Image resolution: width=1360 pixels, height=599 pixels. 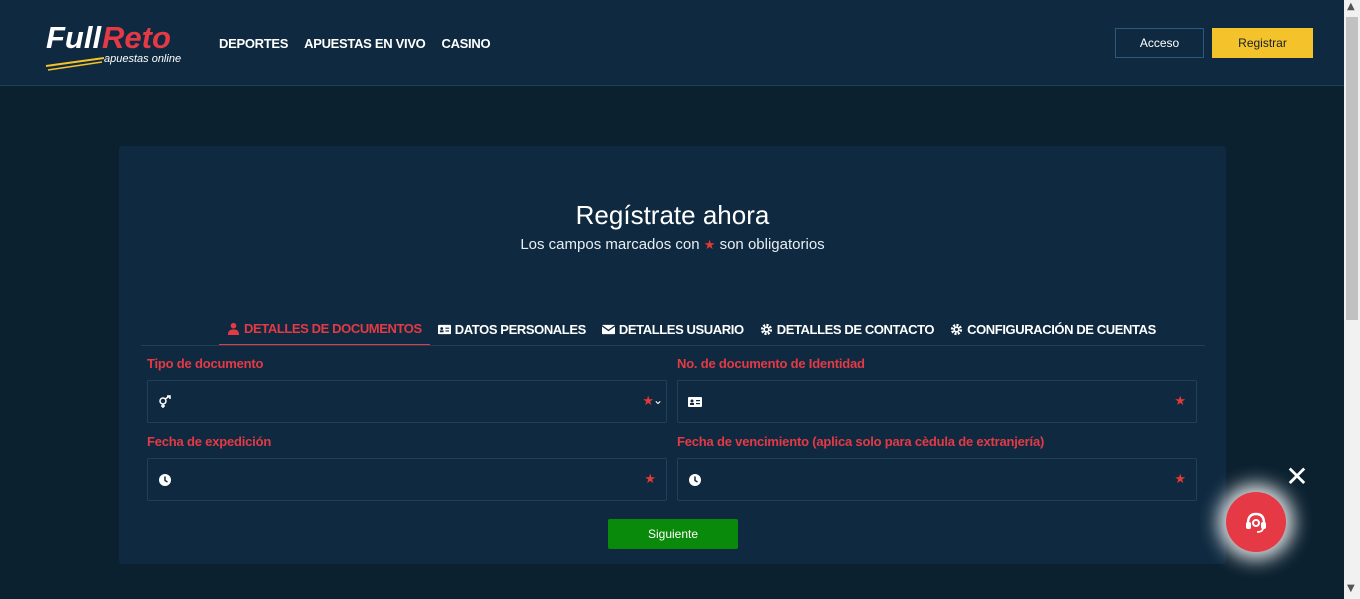 I want to click on main-nav: DEPORTES APUESTAS EN VIVO CASINO, so click(x=355, y=43).